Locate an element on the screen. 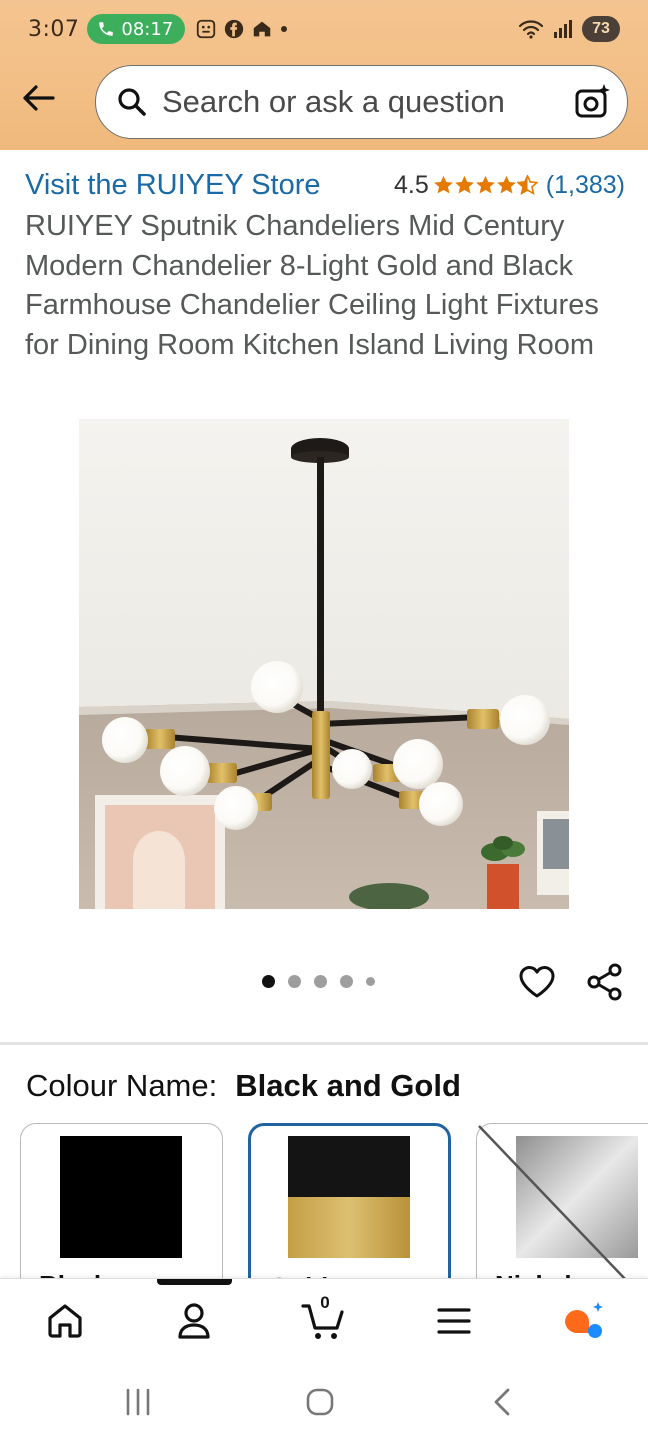 The width and height of the screenshot is (648, 1440). review-count-link: (1,383) is located at coordinates (585, 185).